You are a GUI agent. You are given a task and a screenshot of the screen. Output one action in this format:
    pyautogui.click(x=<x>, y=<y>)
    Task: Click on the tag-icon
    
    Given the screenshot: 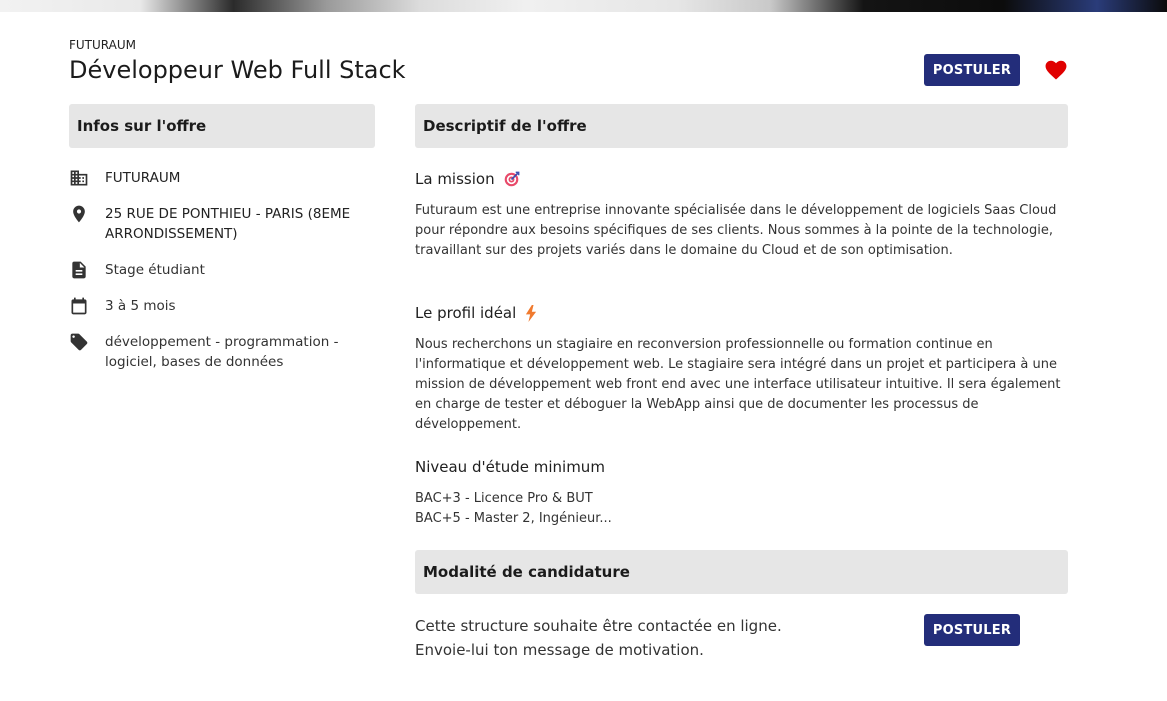 What is the action you would take?
    pyautogui.click(x=79, y=342)
    